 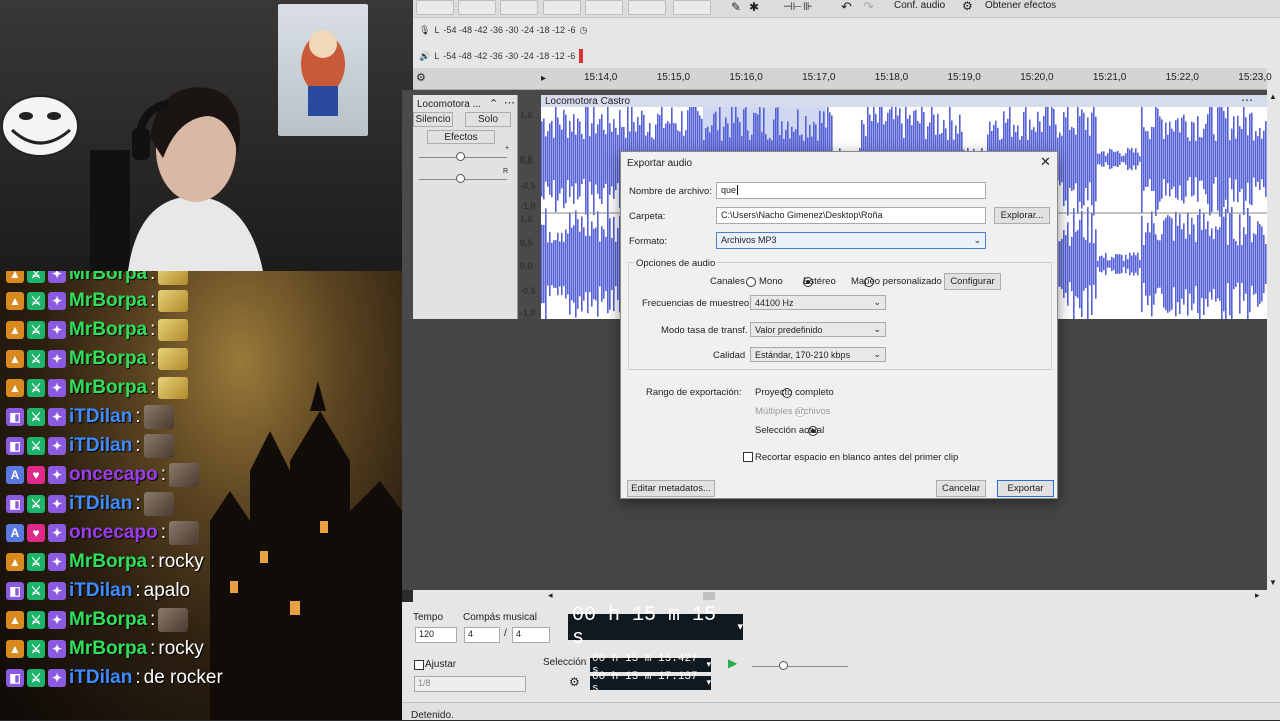 What do you see at coordinates (1020, 5) in the screenshot?
I see `get-effects-button: Obtener efectos` at bounding box center [1020, 5].